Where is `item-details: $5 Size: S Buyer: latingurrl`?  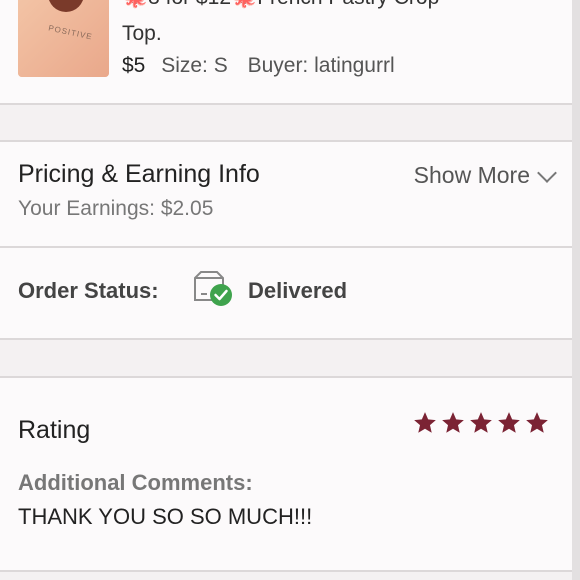 item-details: $5 Size: S Buyer: latingurrl is located at coordinates (258, 66).